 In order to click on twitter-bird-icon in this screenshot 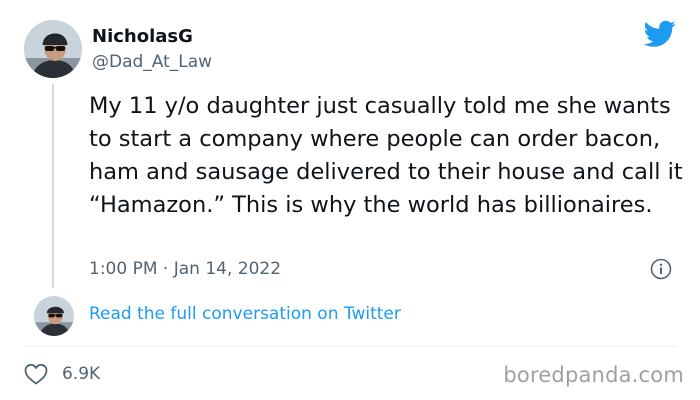, I will do `click(660, 34)`.